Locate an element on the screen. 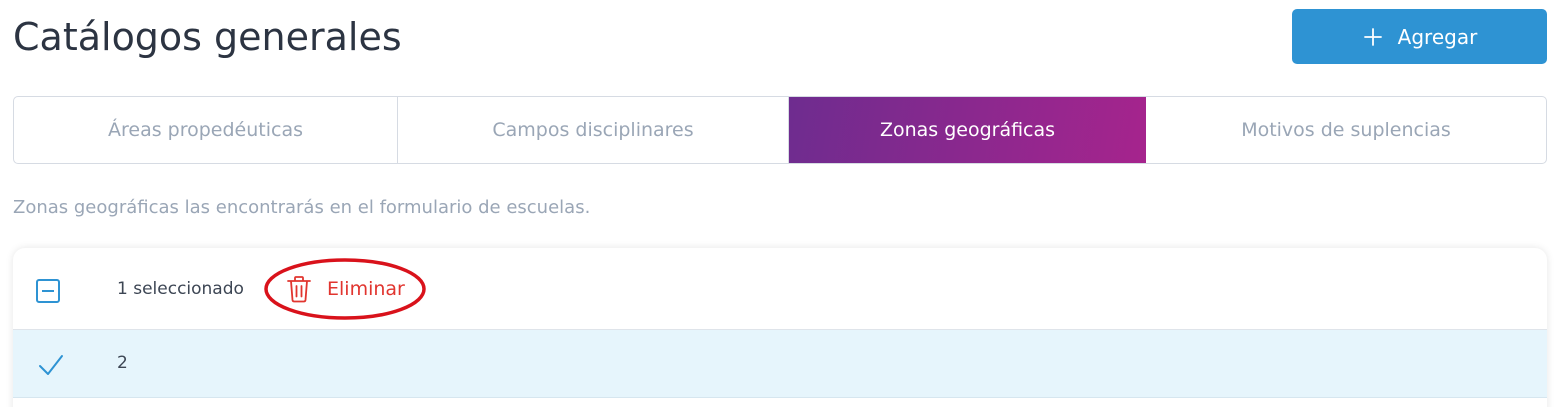 The image size is (1561, 407). page-title: Catálogos generales is located at coordinates (207, 37).